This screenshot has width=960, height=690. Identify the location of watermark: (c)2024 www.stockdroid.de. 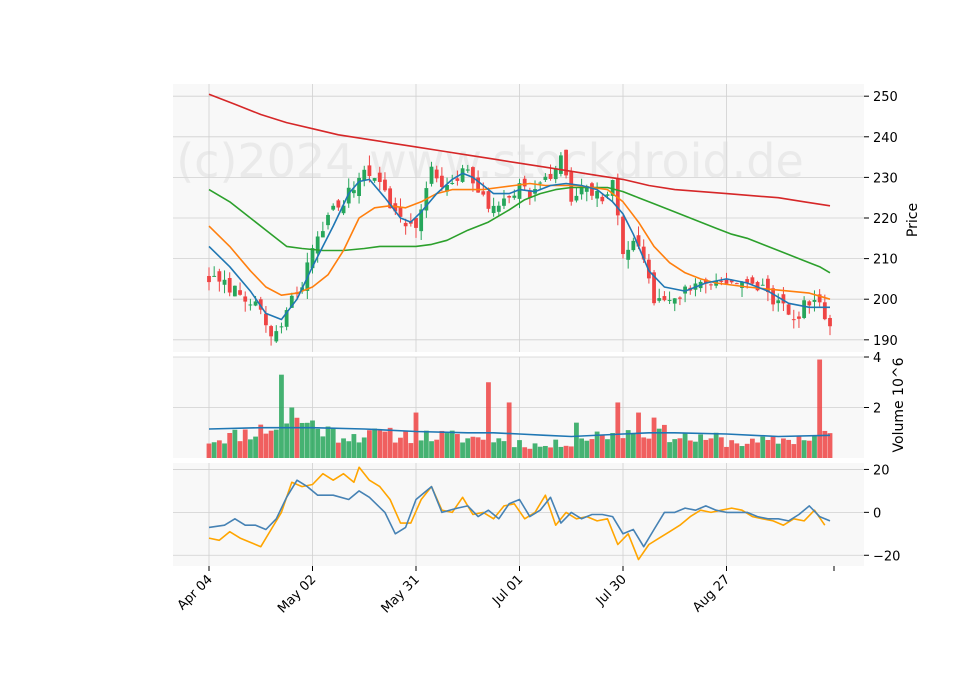
(490, 161).